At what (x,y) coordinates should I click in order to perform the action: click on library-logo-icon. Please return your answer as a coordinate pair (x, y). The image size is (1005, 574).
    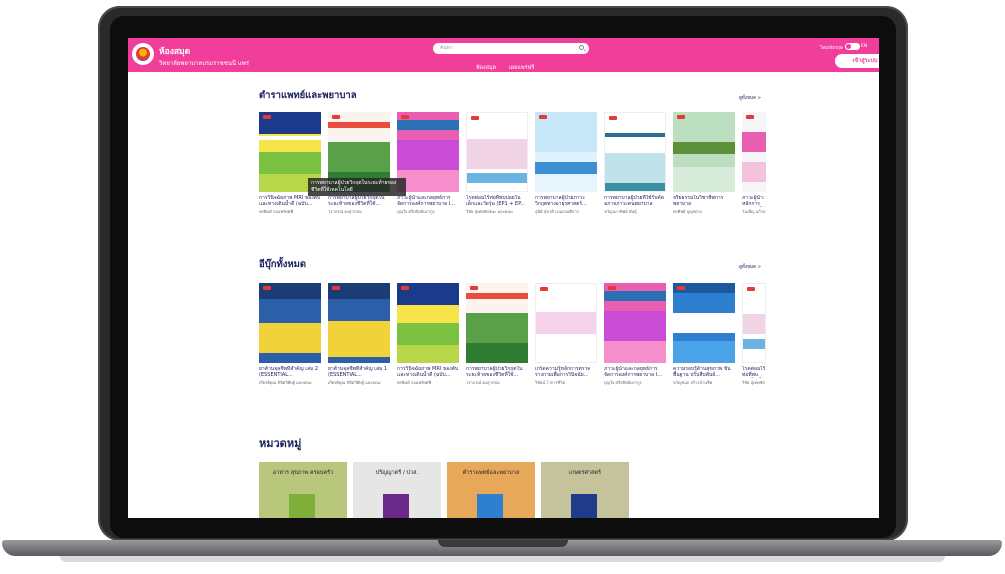
    Looking at the image, I should click on (143, 54).